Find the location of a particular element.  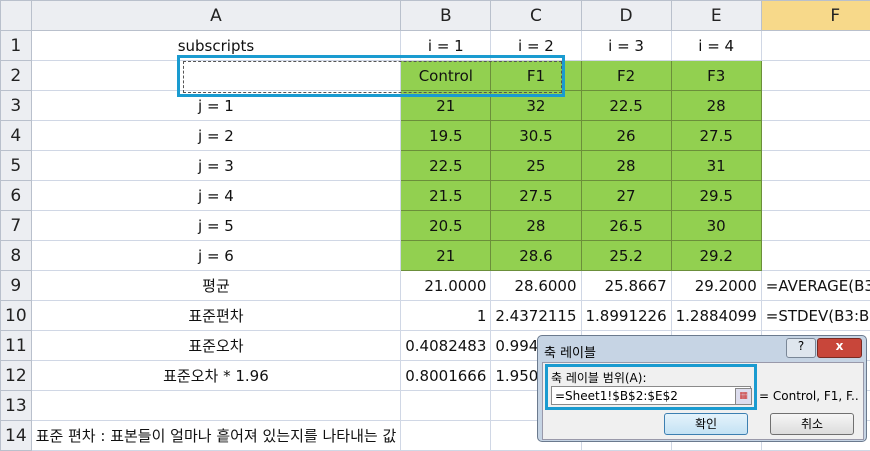

row-header: 2 is located at coordinates (16, 76).